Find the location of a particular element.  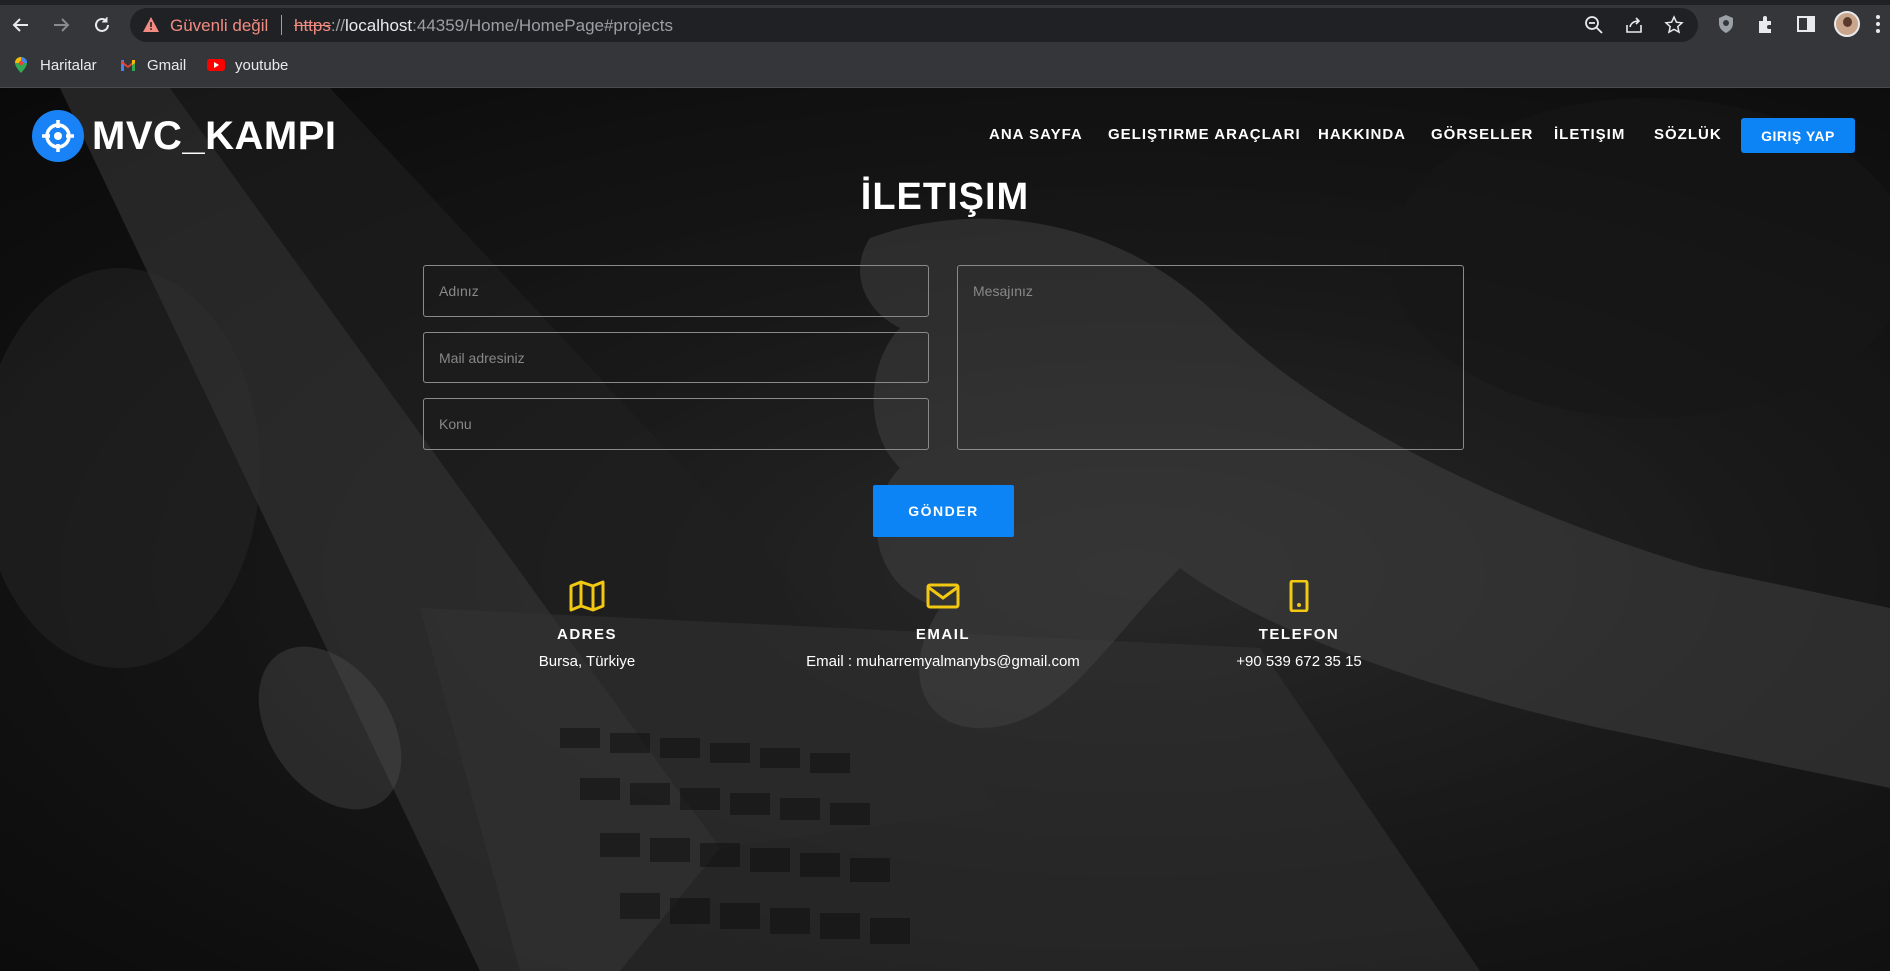

bookmark-label: Gmail is located at coordinates (167, 65).